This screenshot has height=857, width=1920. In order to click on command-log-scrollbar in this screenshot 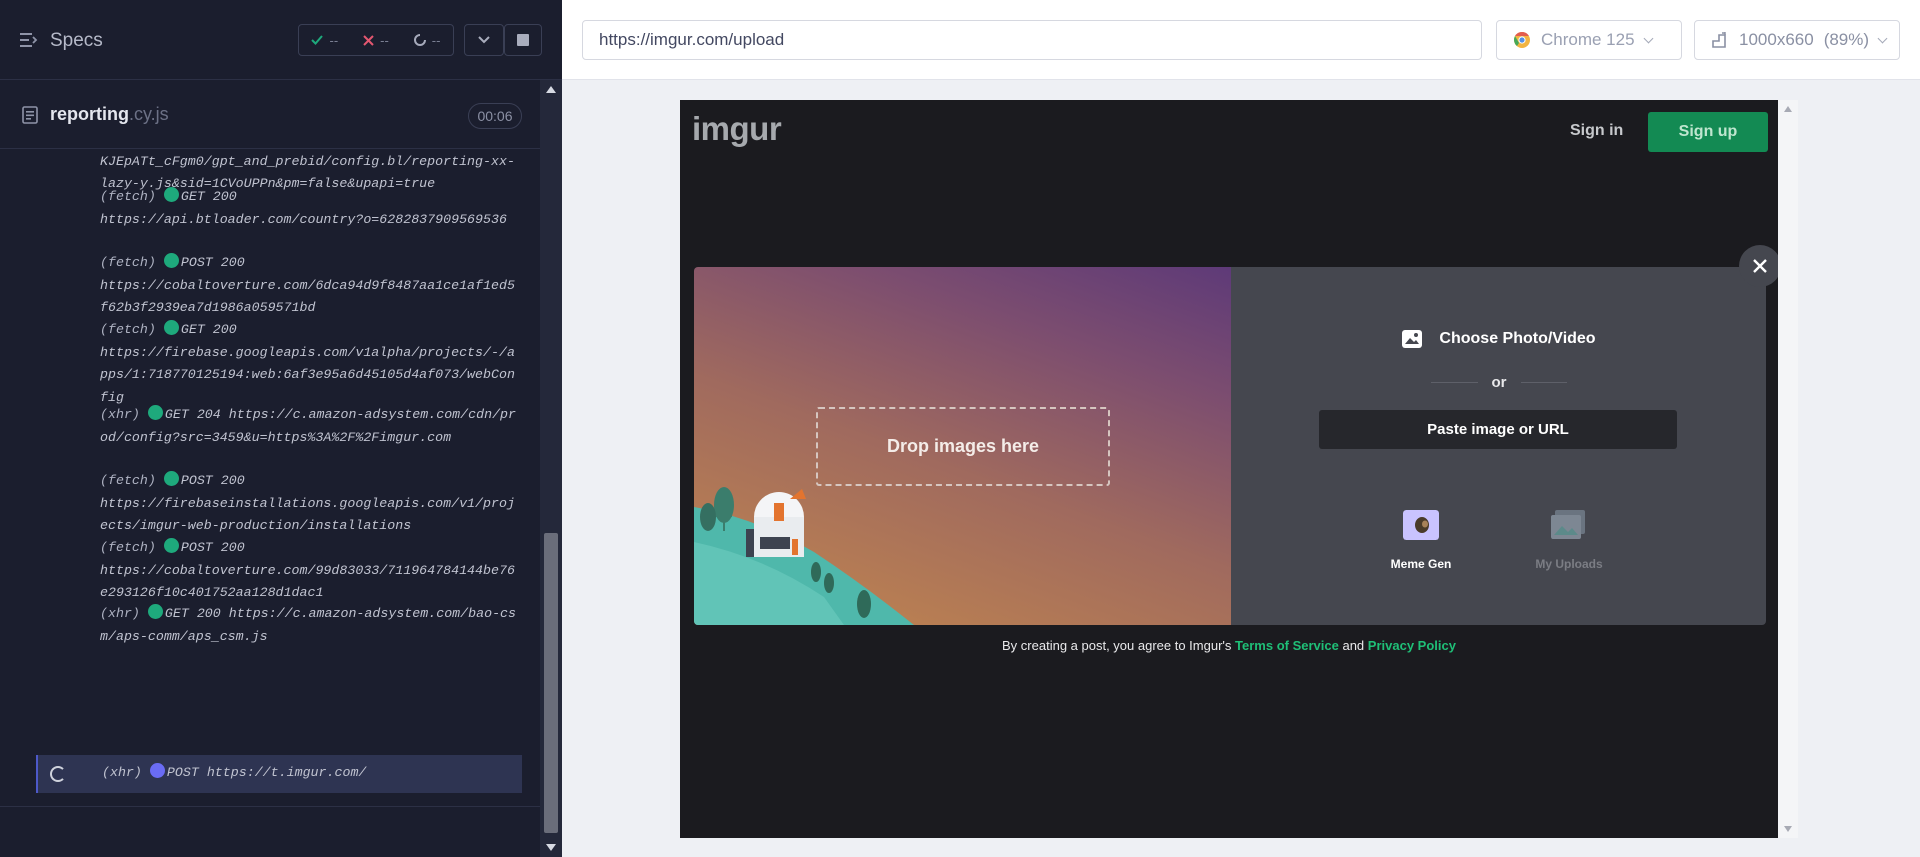, I will do `click(551, 468)`.